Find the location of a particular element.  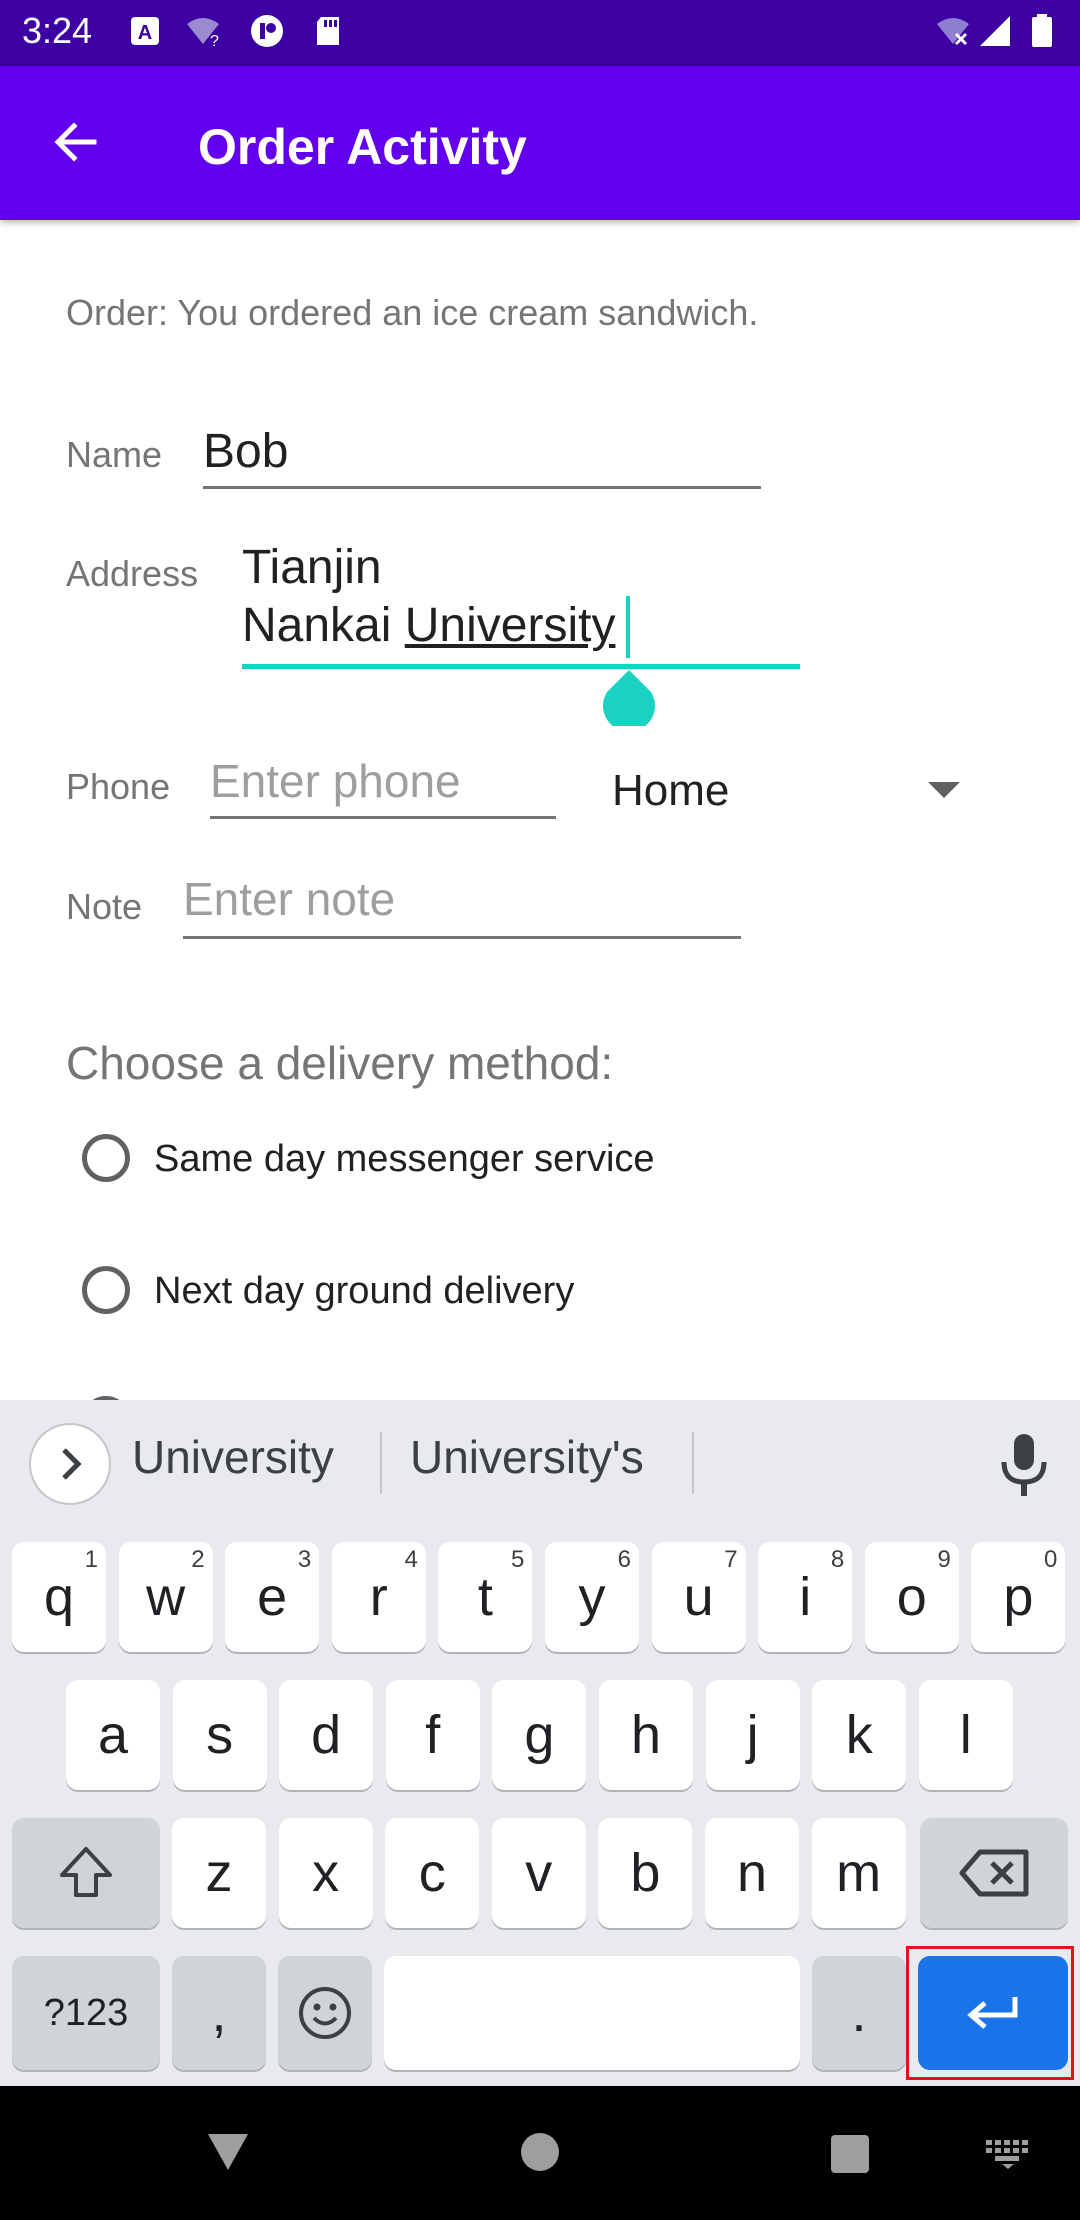

key-label: u is located at coordinates (698, 1597).